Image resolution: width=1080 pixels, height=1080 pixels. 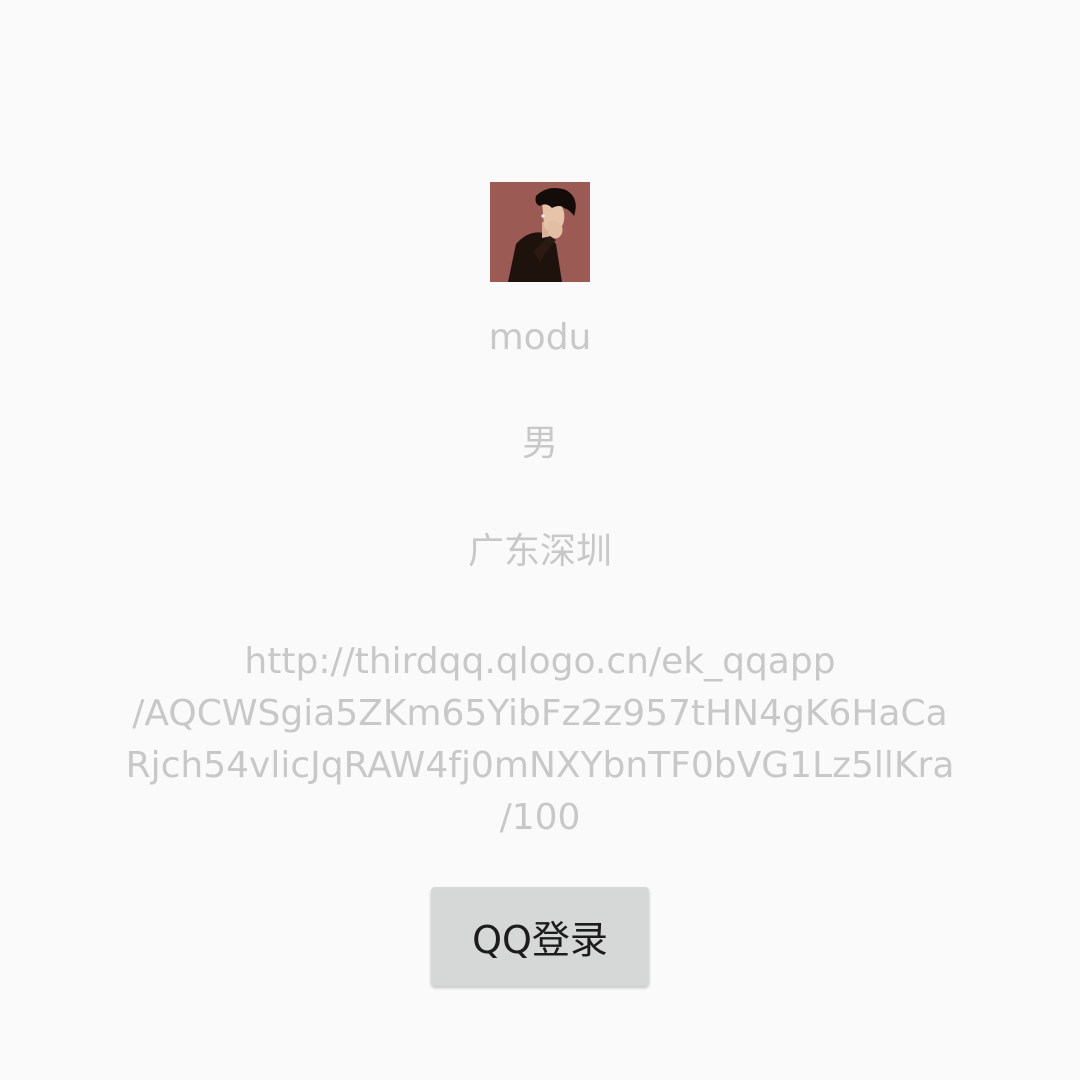 I want to click on qq-login-label: QQ登录, so click(x=540, y=940).